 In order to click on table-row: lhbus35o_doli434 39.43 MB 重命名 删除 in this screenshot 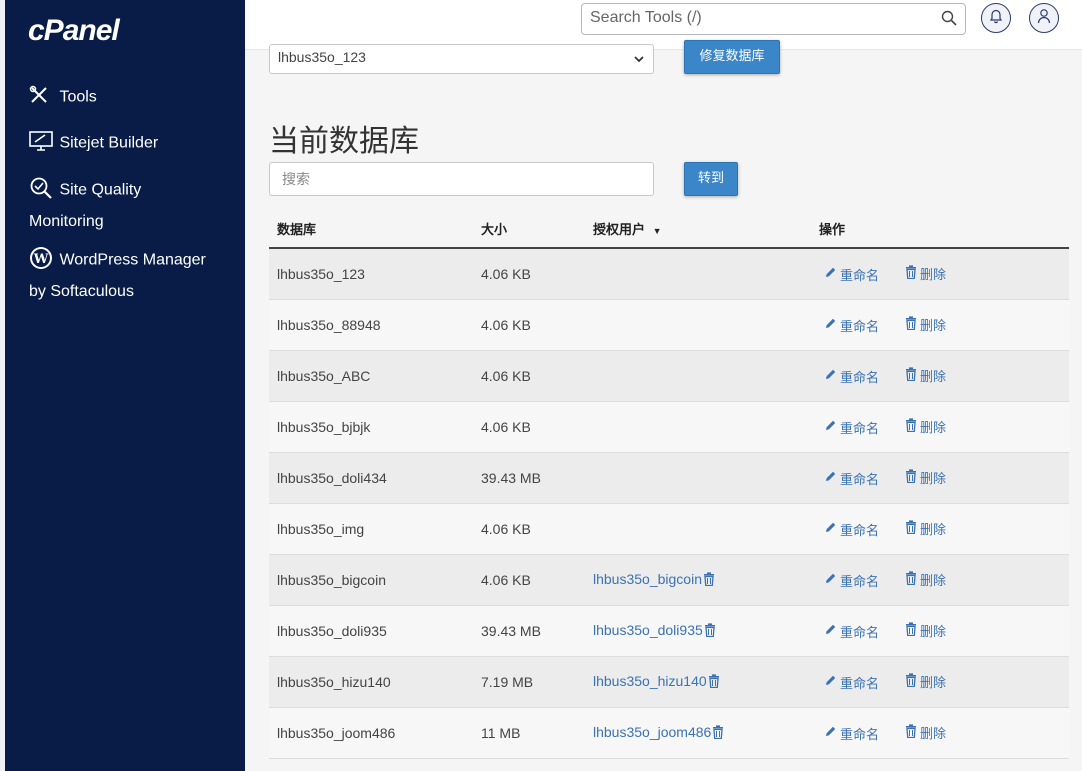, I will do `click(669, 478)`.